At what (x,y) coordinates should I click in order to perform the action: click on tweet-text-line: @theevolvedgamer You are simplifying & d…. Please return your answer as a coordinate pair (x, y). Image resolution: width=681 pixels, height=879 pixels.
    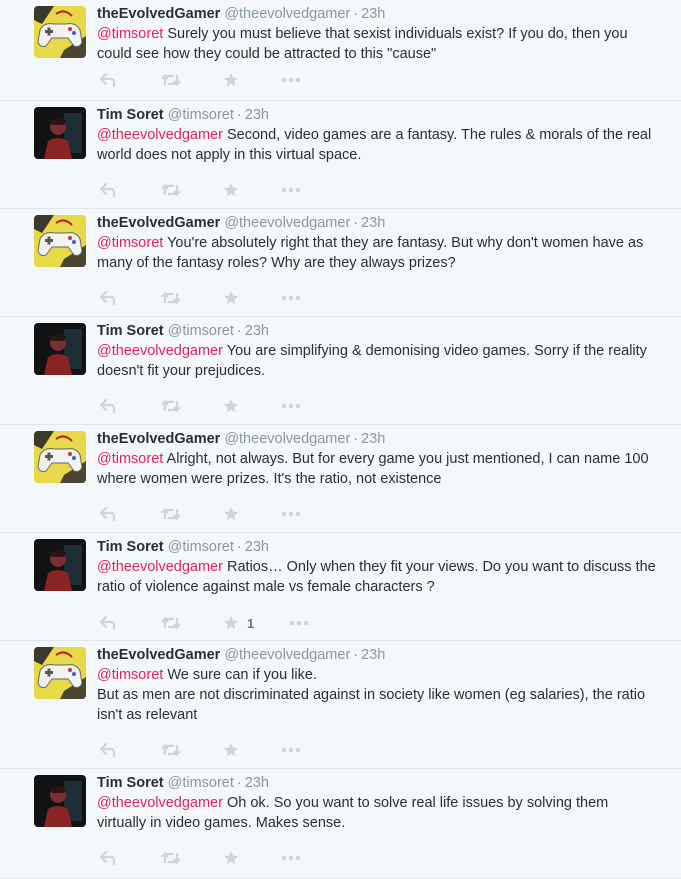
    Looking at the image, I should click on (377, 361).